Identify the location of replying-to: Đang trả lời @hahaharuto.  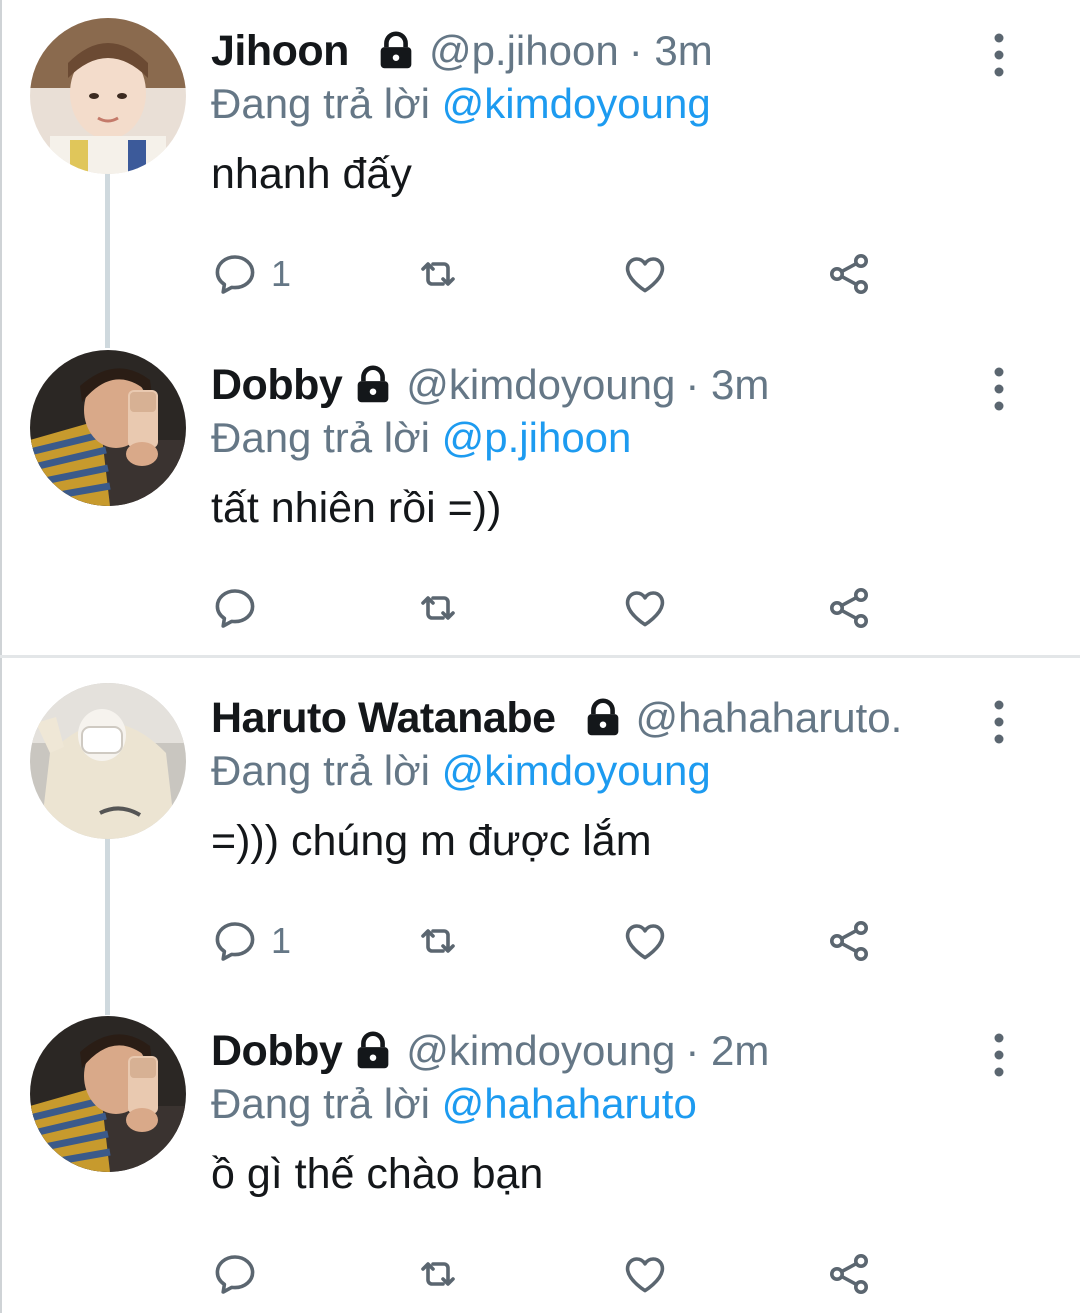
(454, 1104).